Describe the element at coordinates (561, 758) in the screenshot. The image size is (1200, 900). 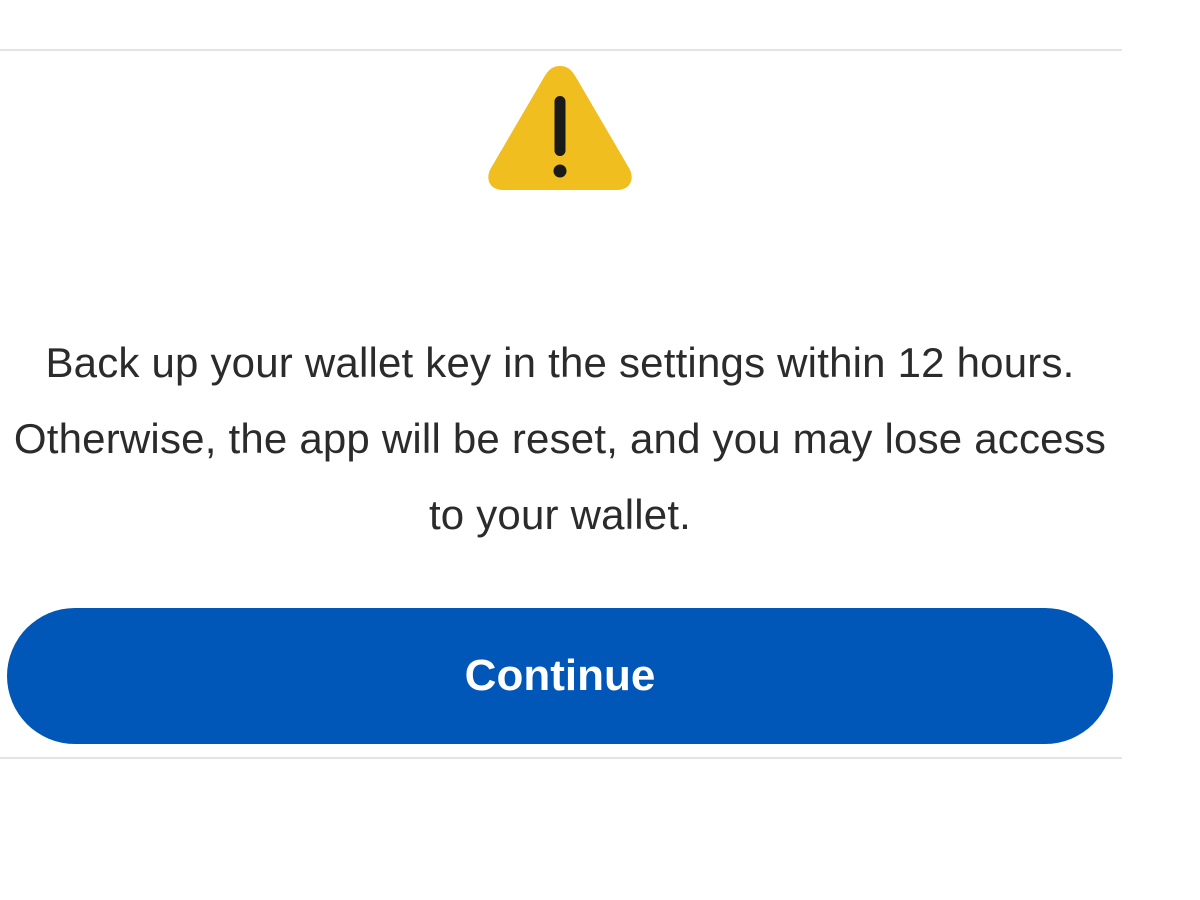
I see `bottom-divider` at that location.